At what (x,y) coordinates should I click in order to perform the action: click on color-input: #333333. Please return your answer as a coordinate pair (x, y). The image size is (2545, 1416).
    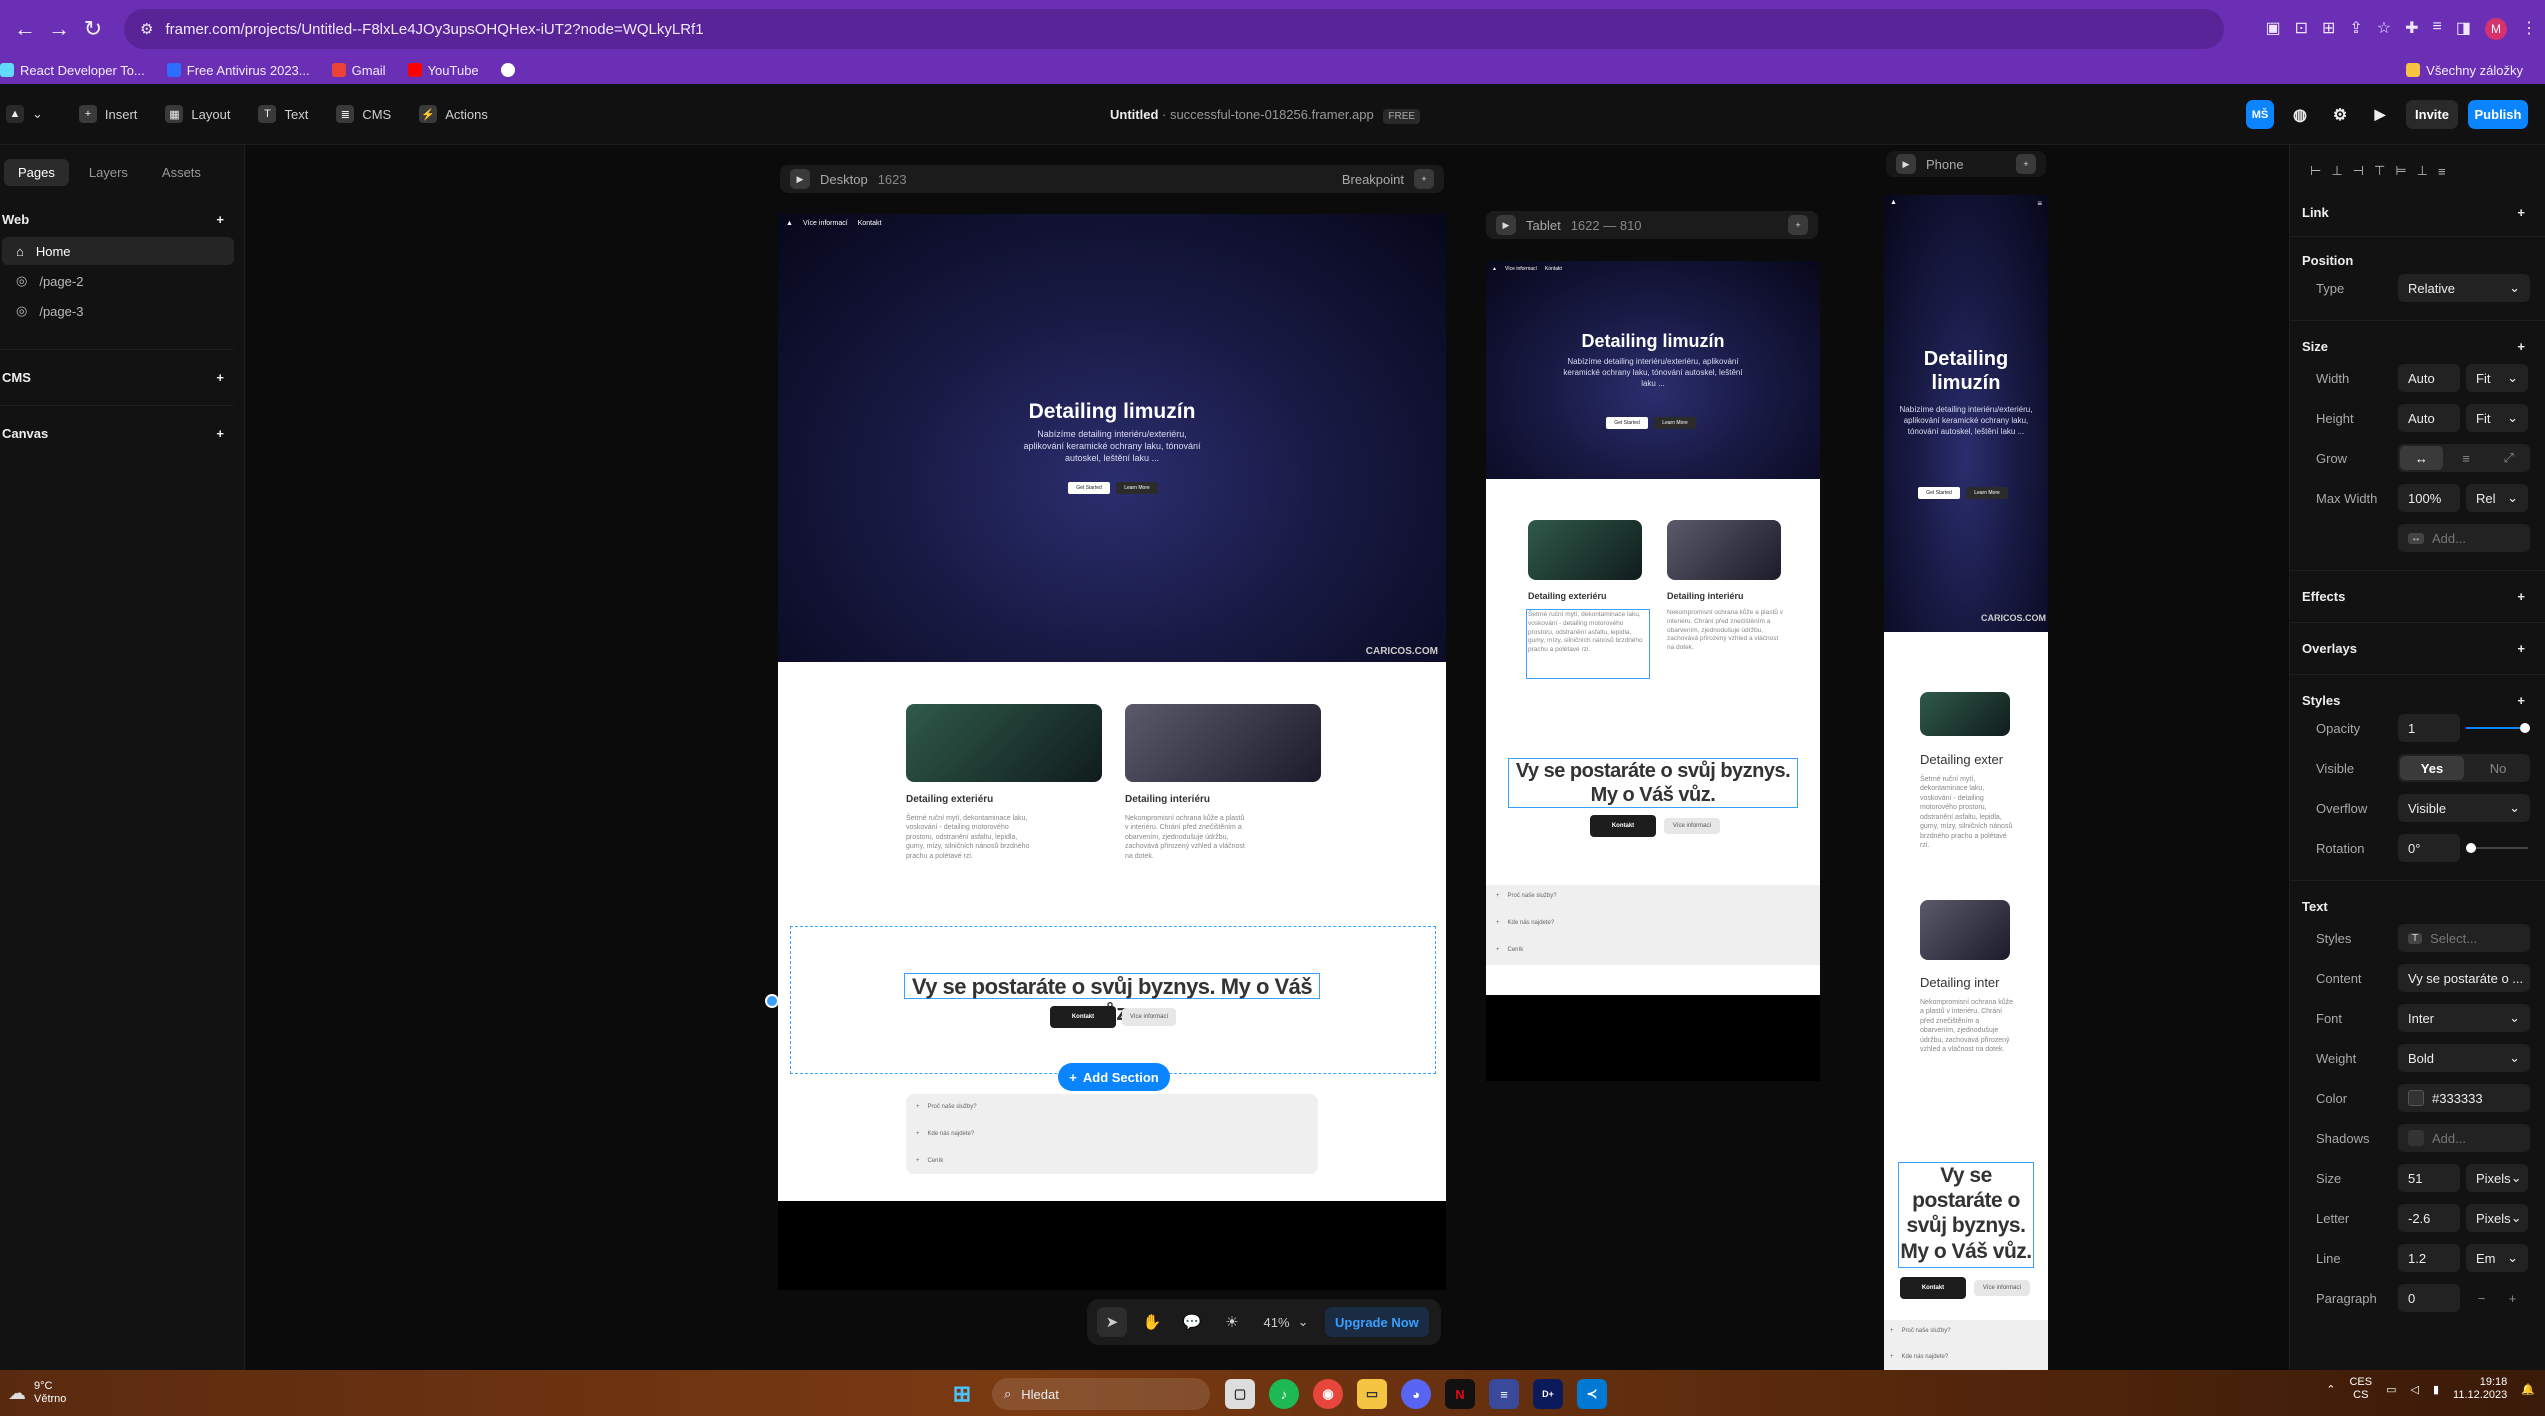
    Looking at the image, I should click on (2464, 1098).